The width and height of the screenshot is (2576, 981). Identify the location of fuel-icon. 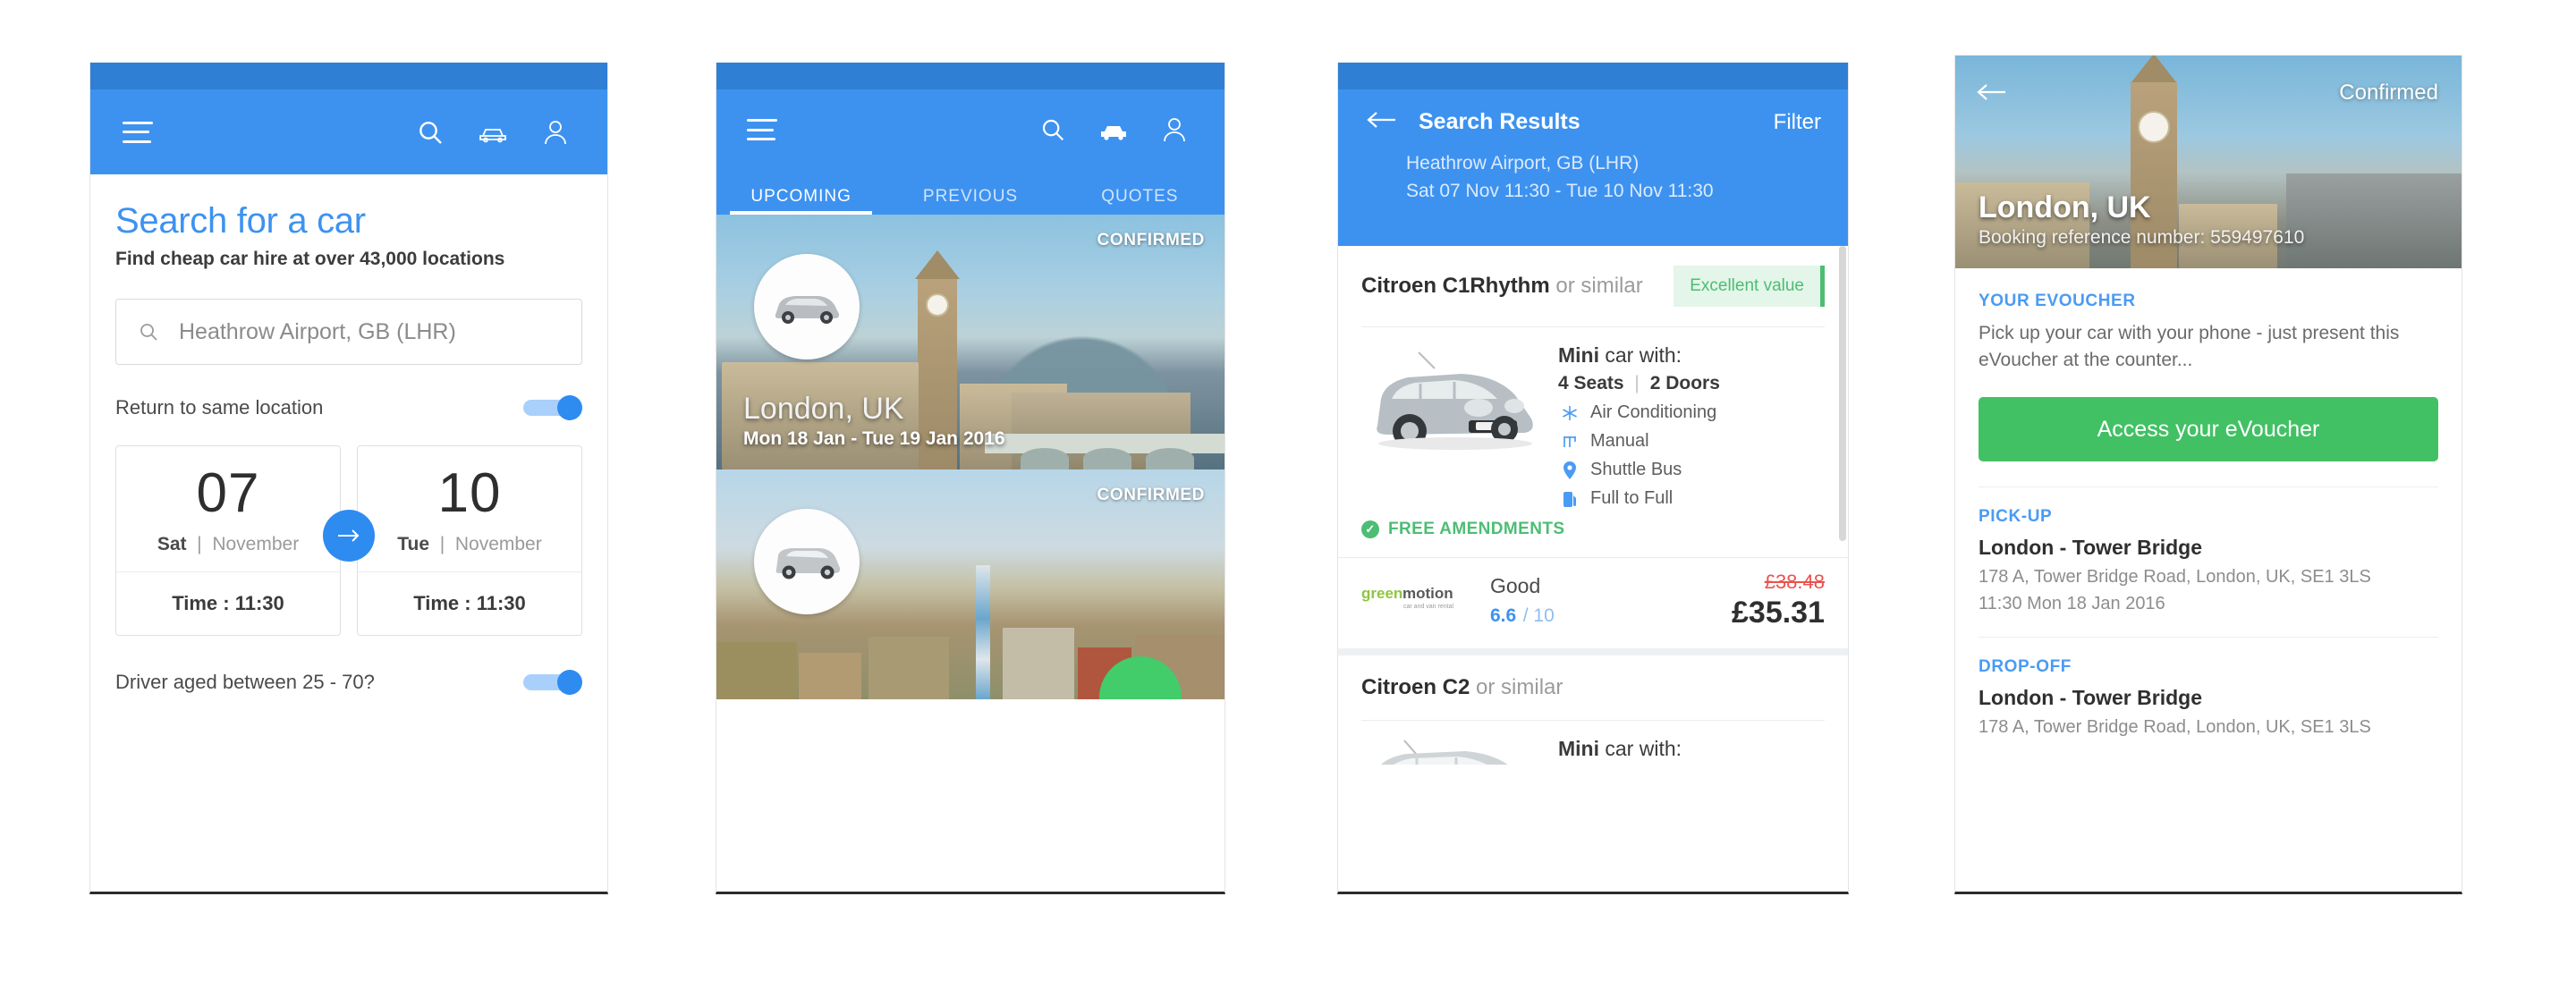
(1569, 499).